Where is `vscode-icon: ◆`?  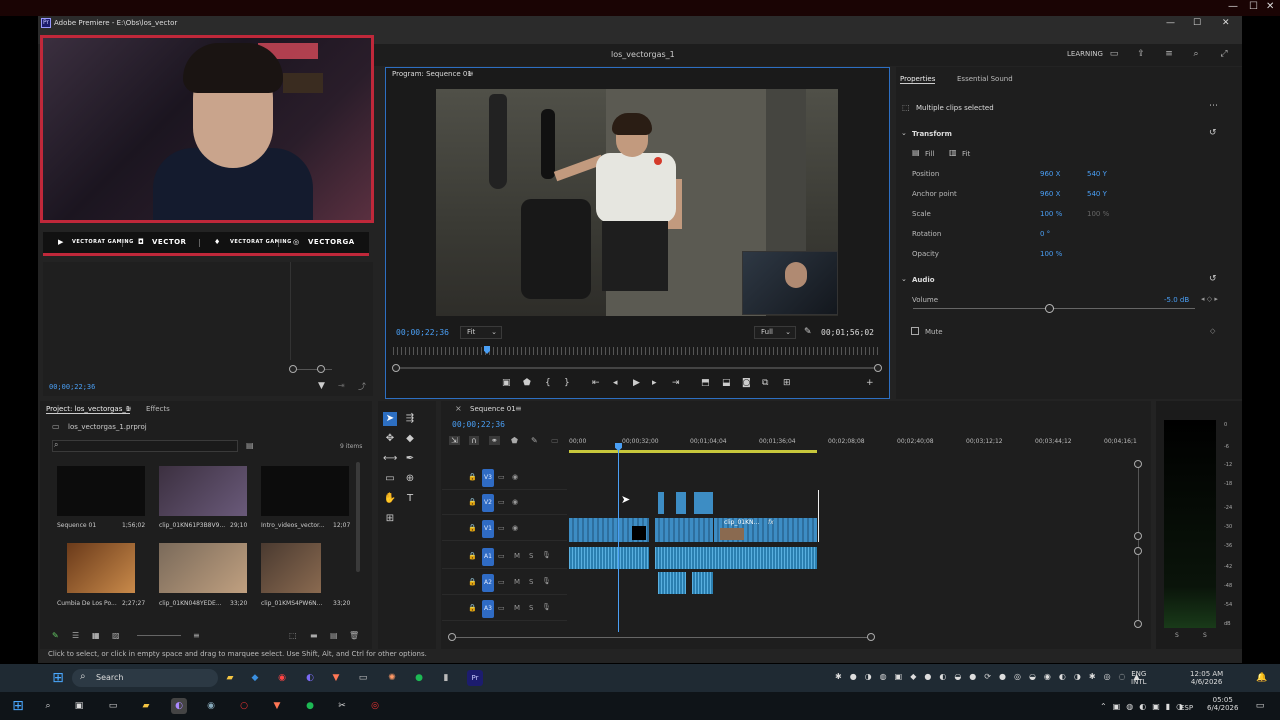
vscode-icon: ◆ is located at coordinates (255, 678).